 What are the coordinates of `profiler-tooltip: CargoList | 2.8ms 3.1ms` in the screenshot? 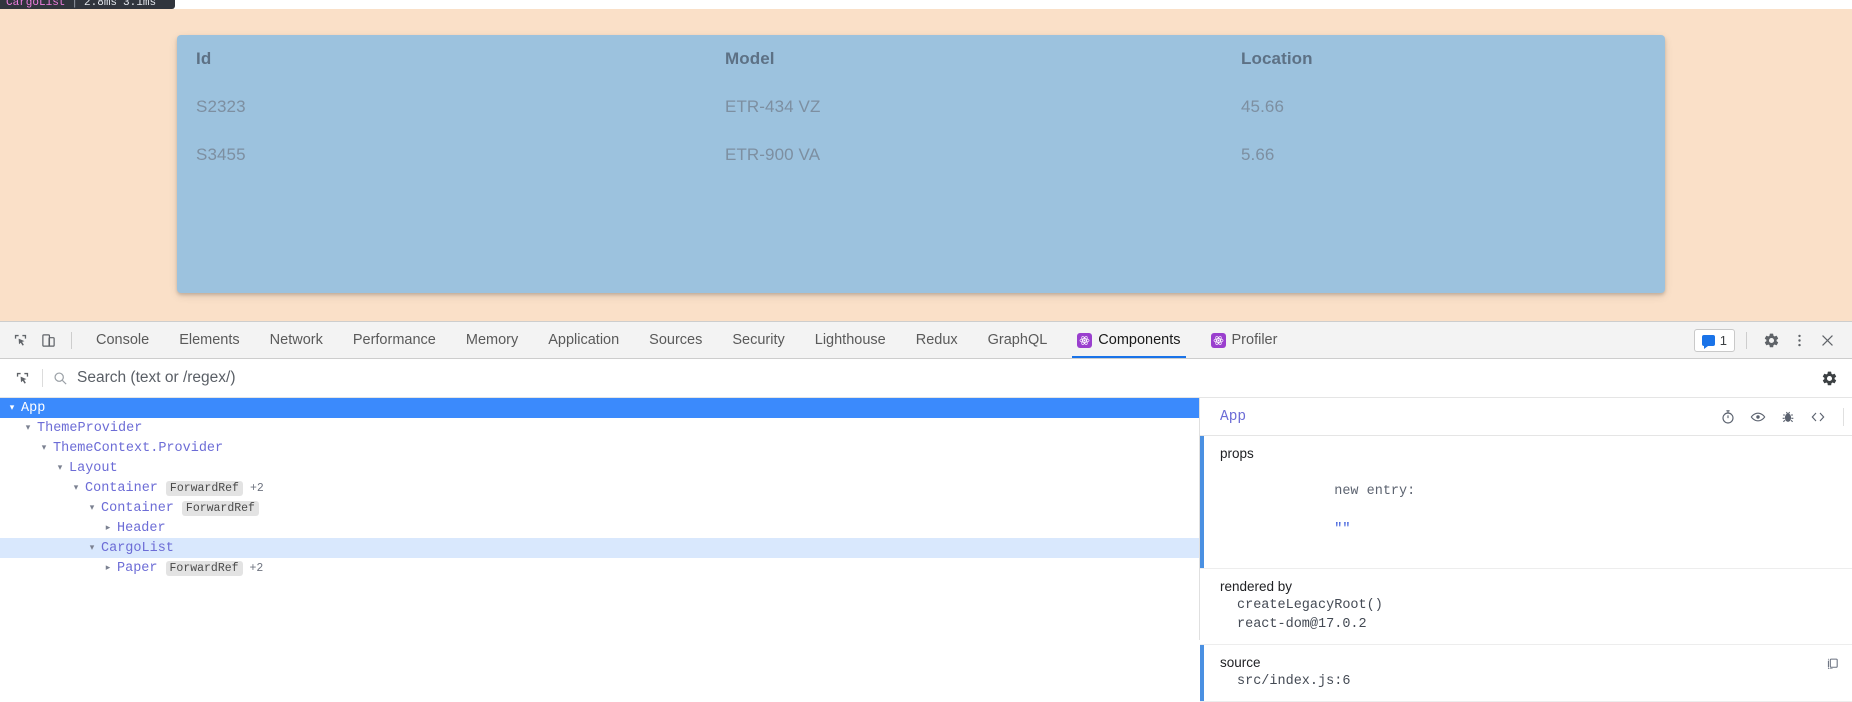 It's located at (87, 4).